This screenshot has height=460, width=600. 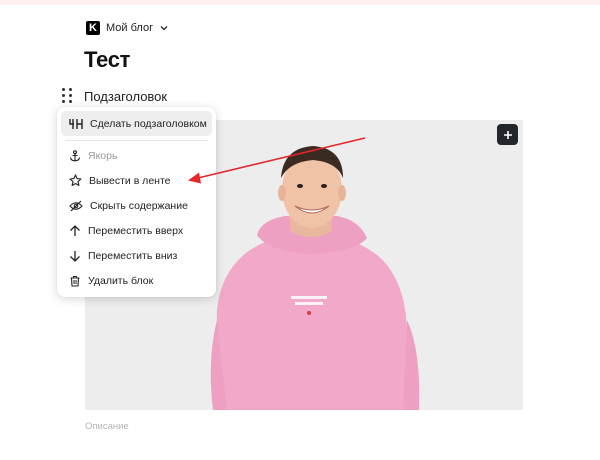 I want to click on menu-item-feature-in-feed: Вывести в ленте, so click(x=136, y=180).